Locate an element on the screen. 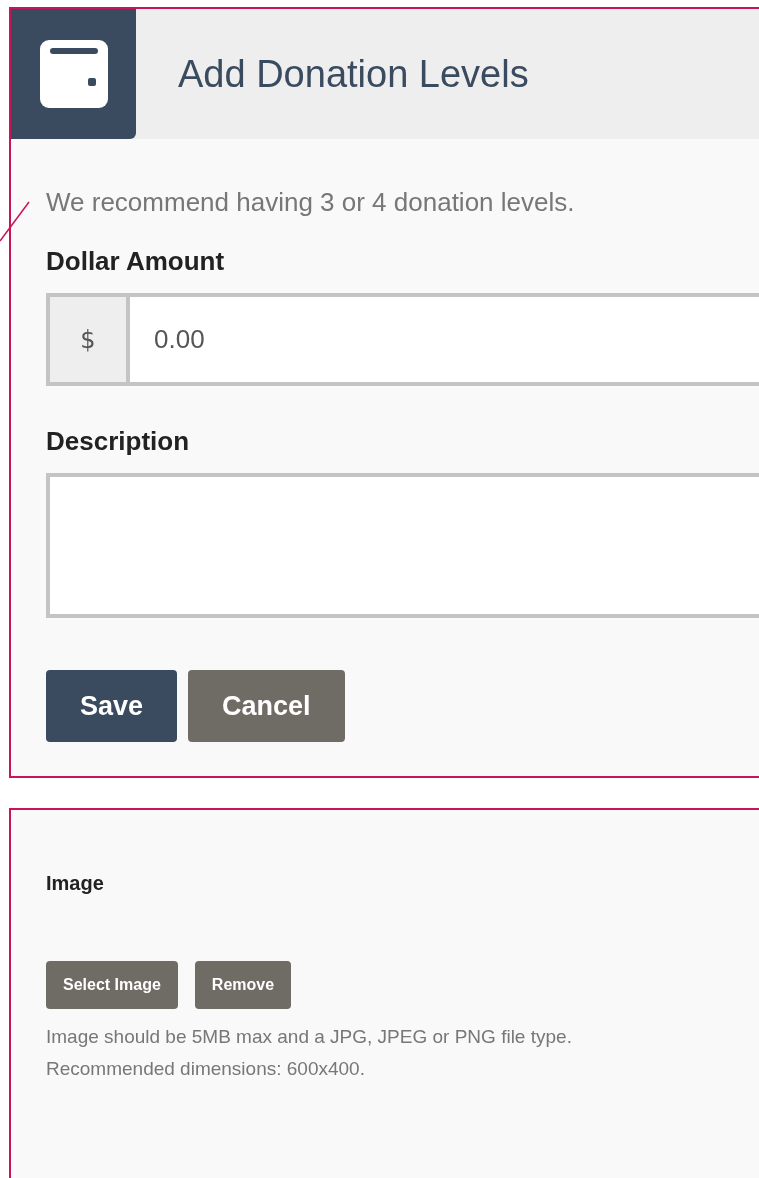 The height and width of the screenshot is (1178, 759). panel-title: Add Donation Levels is located at coordinates (353, 74).